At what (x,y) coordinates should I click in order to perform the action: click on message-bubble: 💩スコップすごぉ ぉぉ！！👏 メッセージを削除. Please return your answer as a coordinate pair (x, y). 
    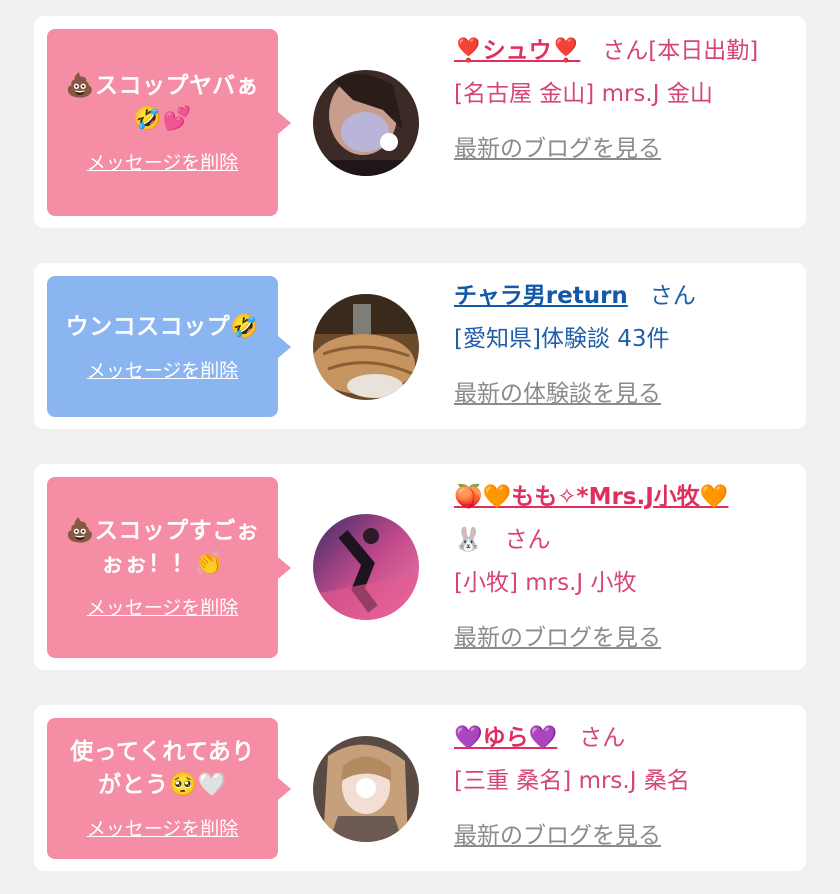
    Looking at the image, I should click on (169, 567).